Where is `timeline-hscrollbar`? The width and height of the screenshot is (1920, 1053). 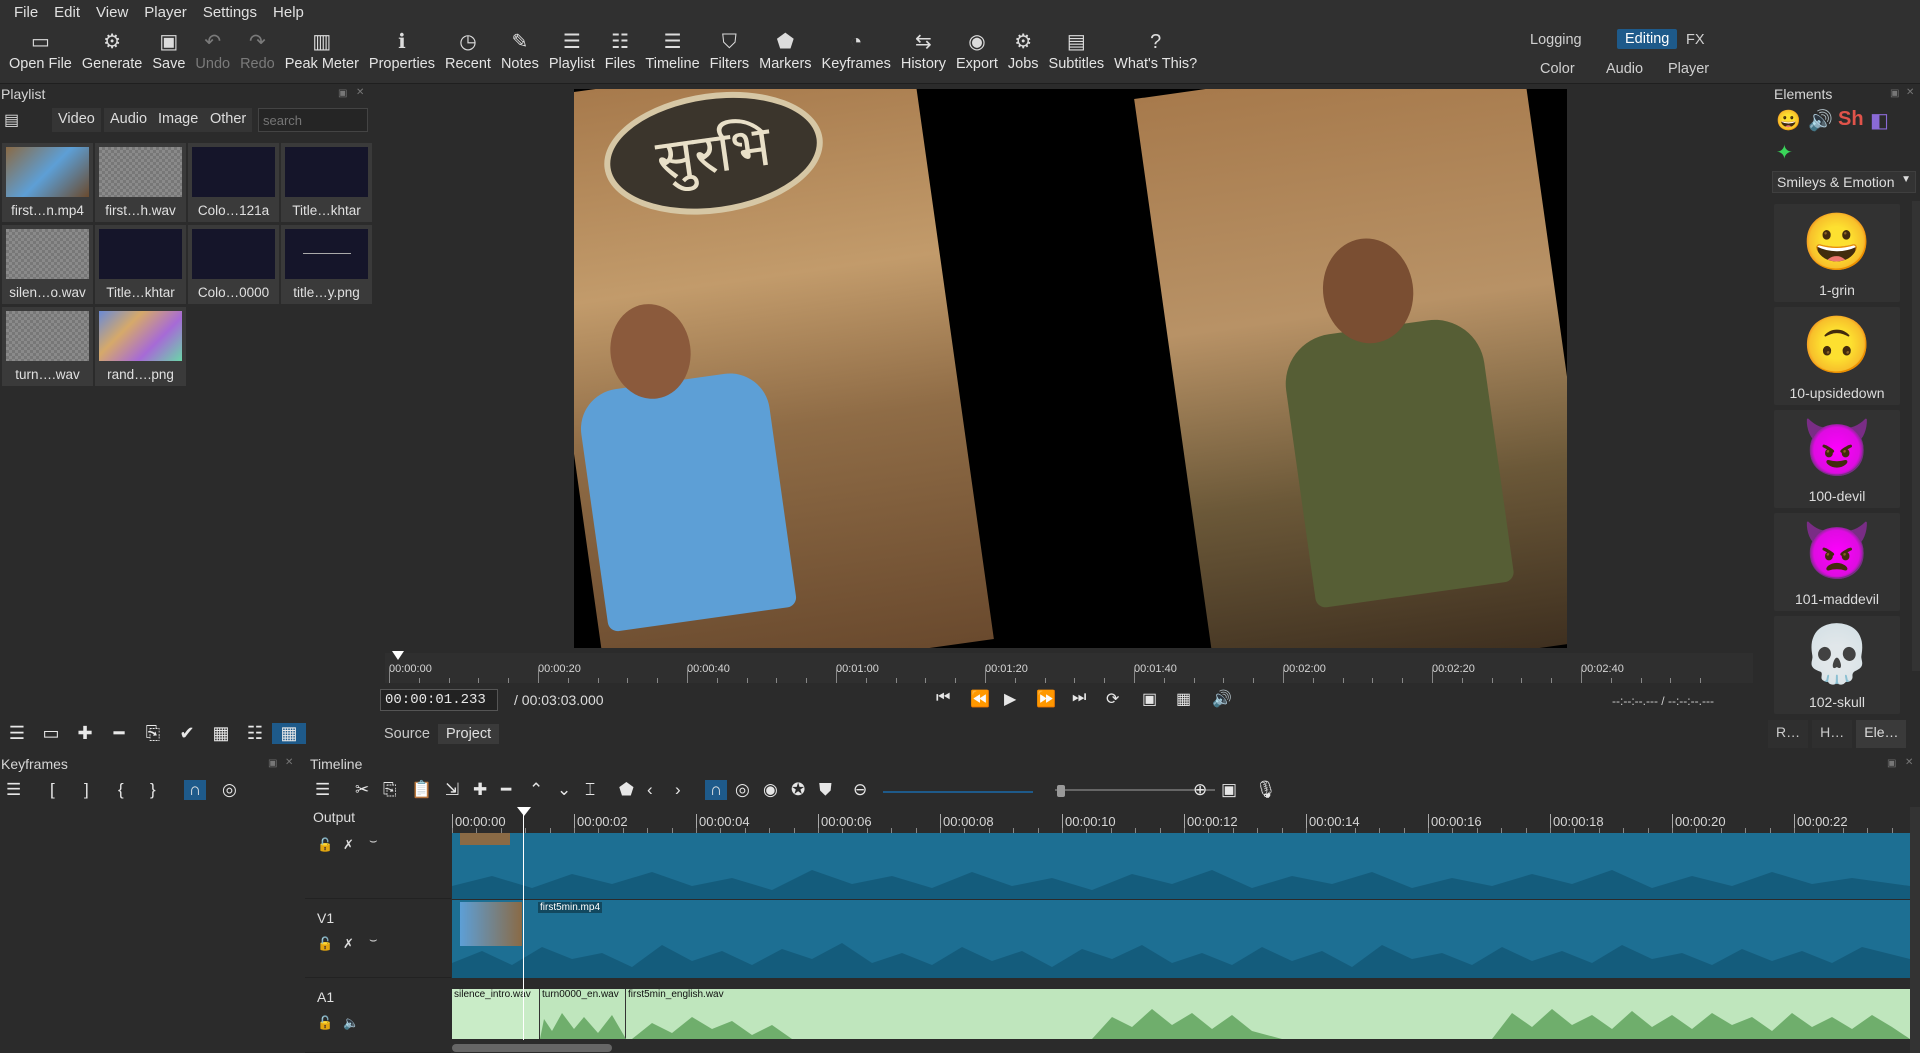 timeline-hscrollbar is located at coordinates (532, 1048).